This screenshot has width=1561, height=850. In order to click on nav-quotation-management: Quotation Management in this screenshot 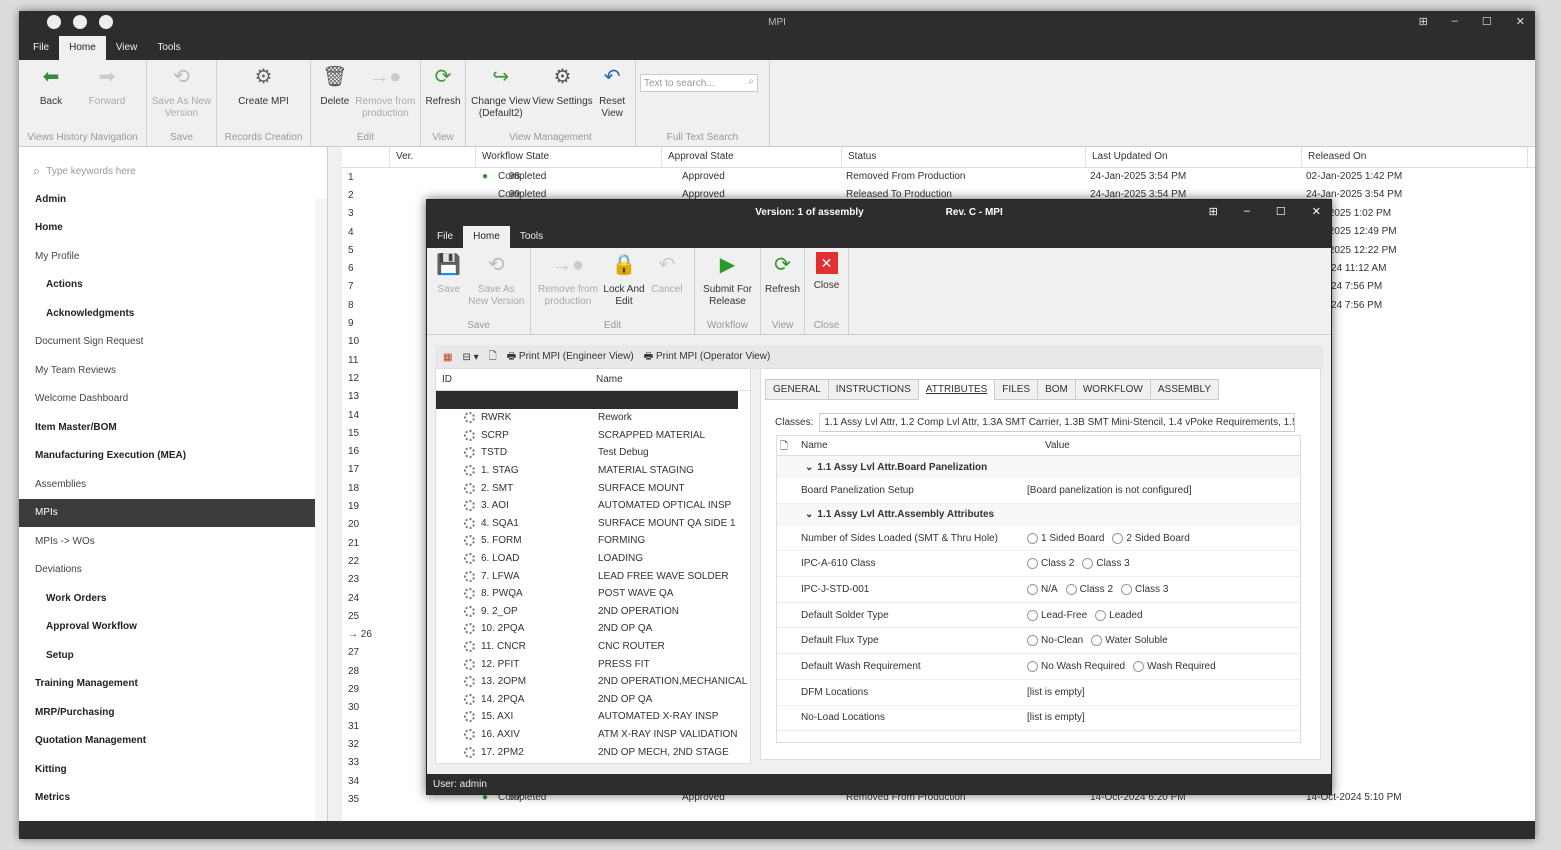, I will do `click(173, 741)`.